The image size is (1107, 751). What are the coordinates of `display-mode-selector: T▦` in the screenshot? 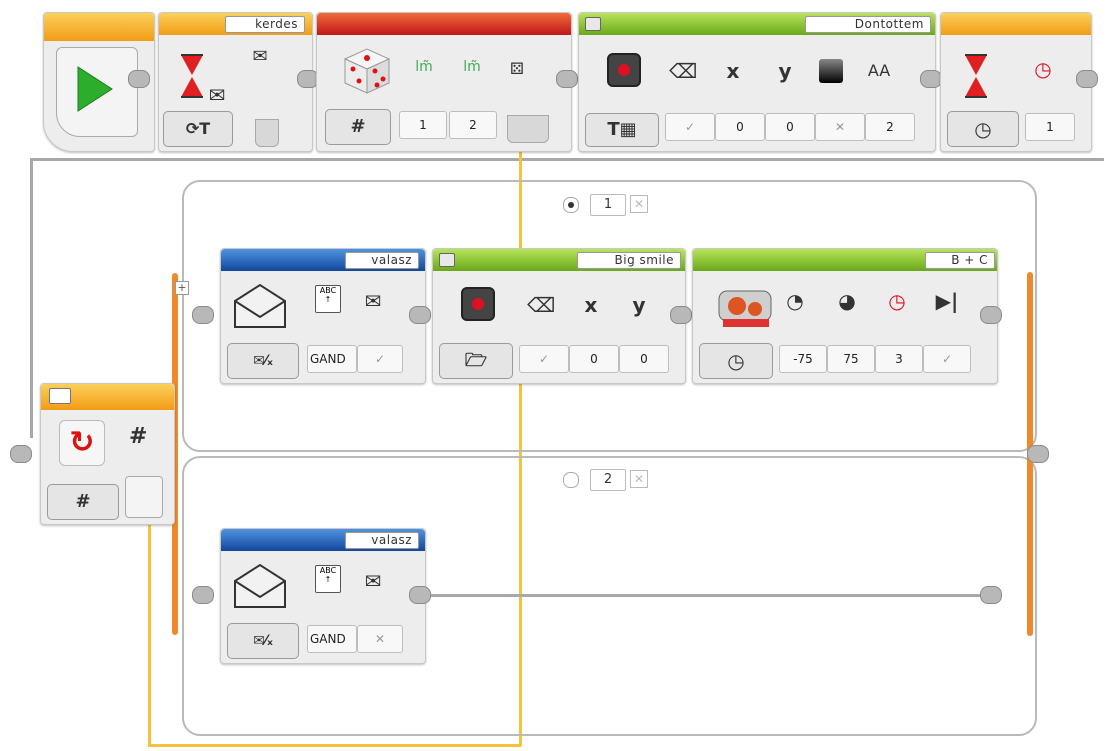 It's located at (622, 130).